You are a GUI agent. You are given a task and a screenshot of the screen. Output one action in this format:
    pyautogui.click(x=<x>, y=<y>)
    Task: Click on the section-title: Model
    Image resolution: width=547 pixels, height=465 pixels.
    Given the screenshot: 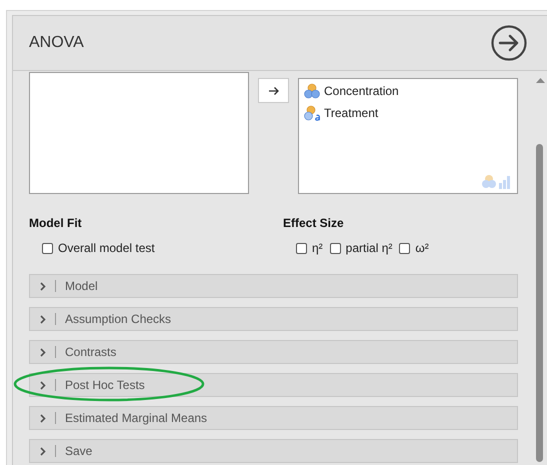 What is the action you would take?
    pyautogui.click(x=81, y=286)
    